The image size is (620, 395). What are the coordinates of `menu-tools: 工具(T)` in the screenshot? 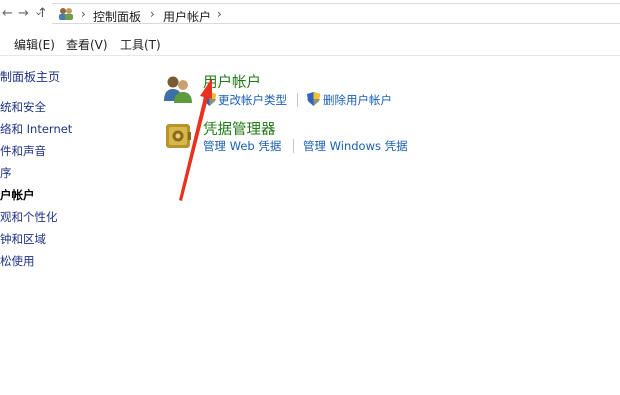 It's located at (140, 44).